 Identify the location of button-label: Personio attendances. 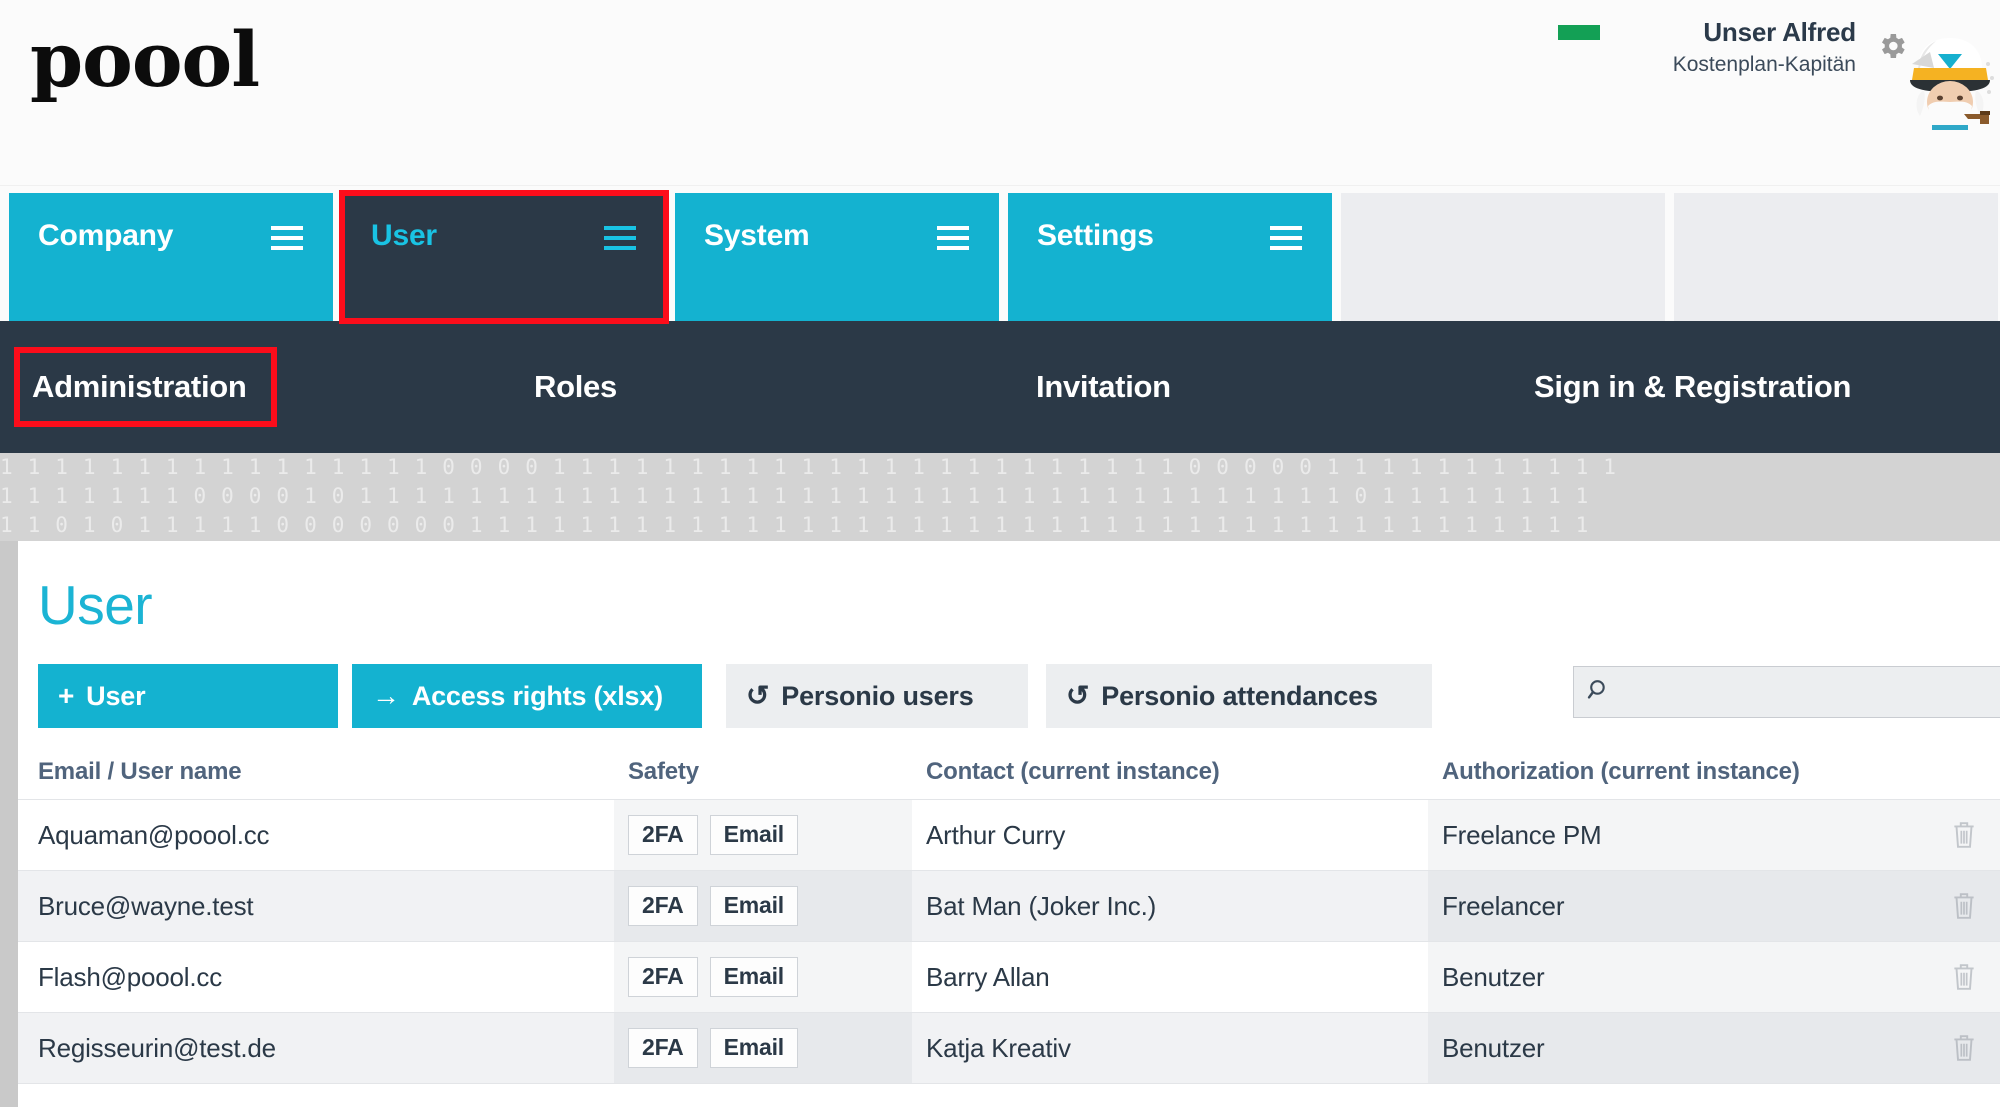
(1239, 695).